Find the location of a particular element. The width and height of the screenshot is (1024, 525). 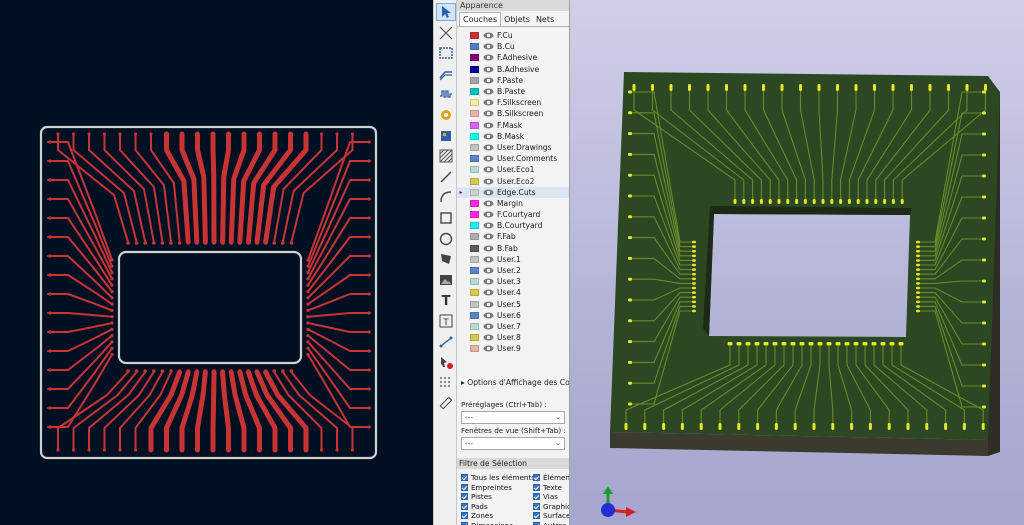

filter-checkbox-item: Texte is located at coordinates (547, 488).